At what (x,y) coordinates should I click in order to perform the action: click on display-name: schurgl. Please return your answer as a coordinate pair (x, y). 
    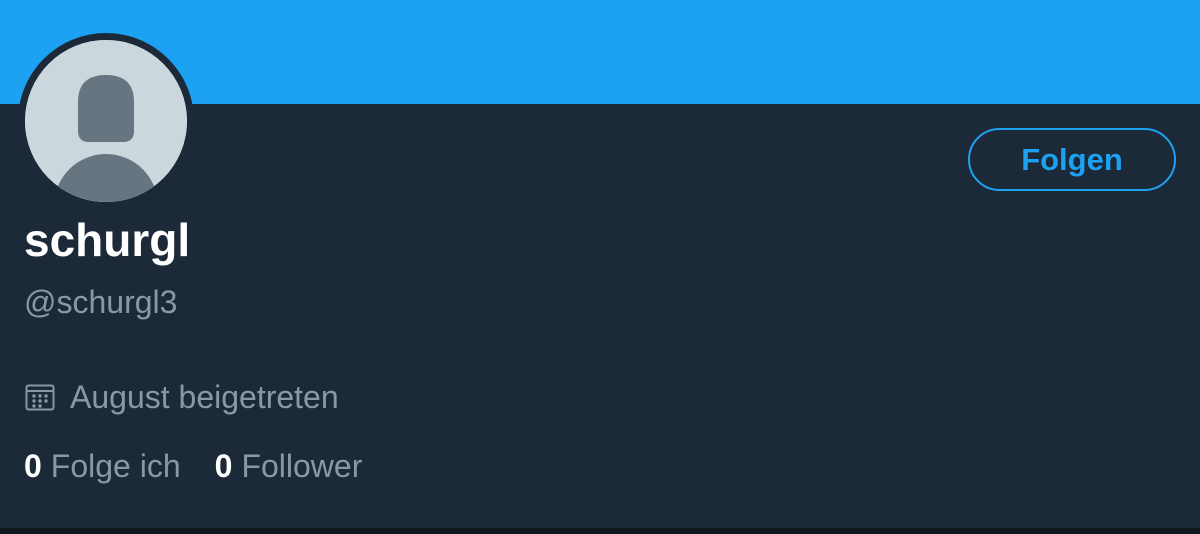
    Looking at the image, I should click on (107, 240).